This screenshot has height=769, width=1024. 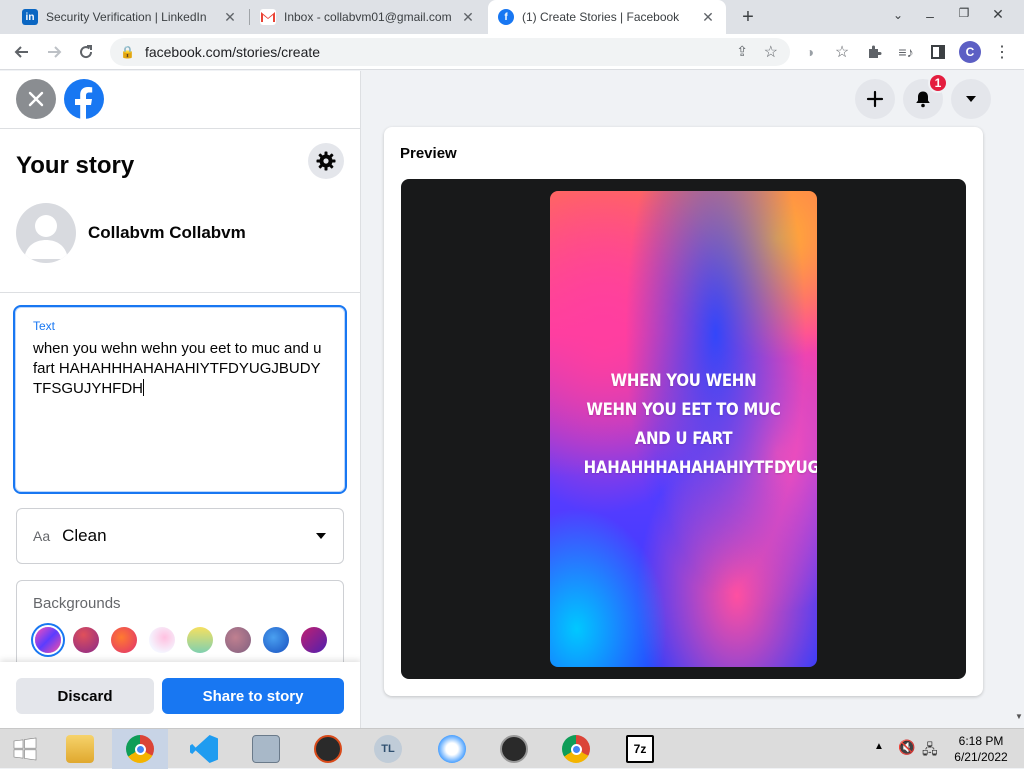 What do you see at coordinates (180, 536) in the screenshot?
I see `font-style-dropdown: Aa Clean` at bounding box center [180, 536].